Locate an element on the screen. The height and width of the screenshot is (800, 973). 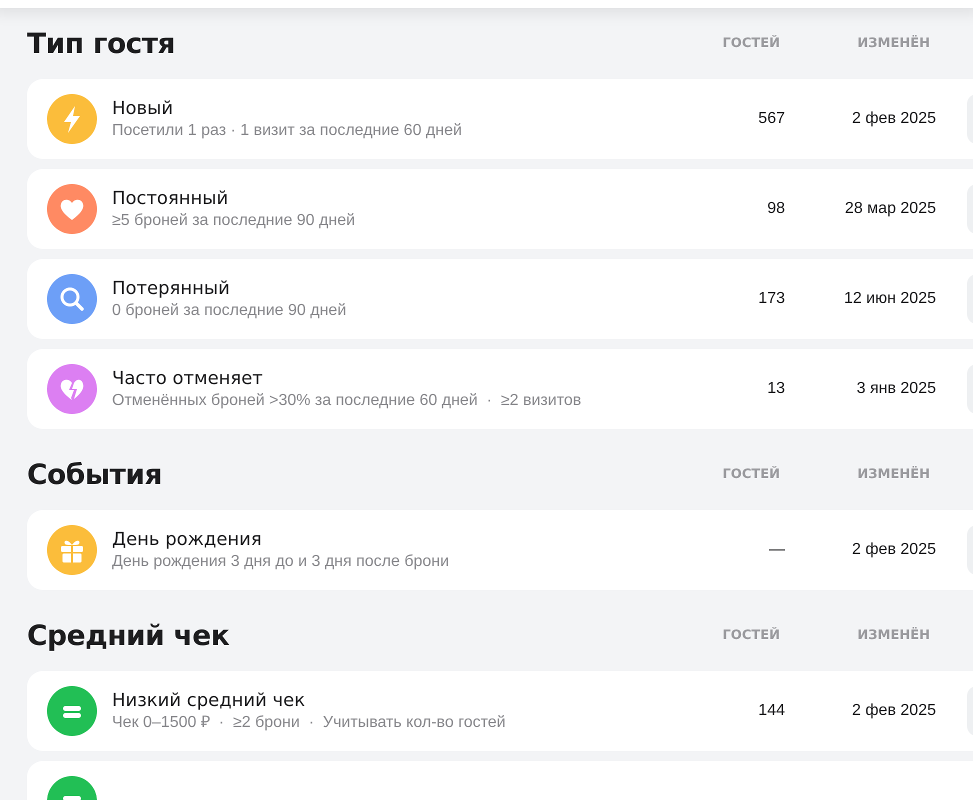
section-title: Средний чек is located at coordinates (128, 635).